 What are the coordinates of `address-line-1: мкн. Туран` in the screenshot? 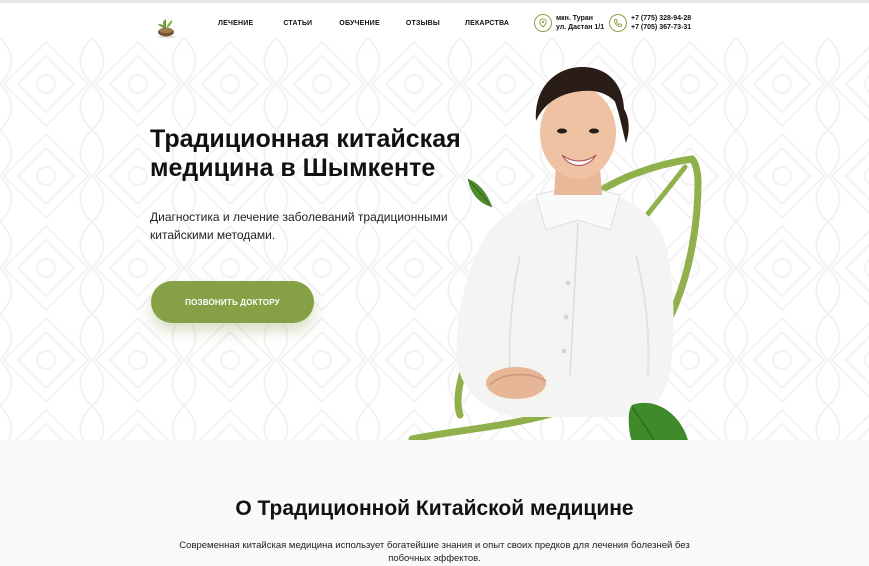 It's located at (575, 18).